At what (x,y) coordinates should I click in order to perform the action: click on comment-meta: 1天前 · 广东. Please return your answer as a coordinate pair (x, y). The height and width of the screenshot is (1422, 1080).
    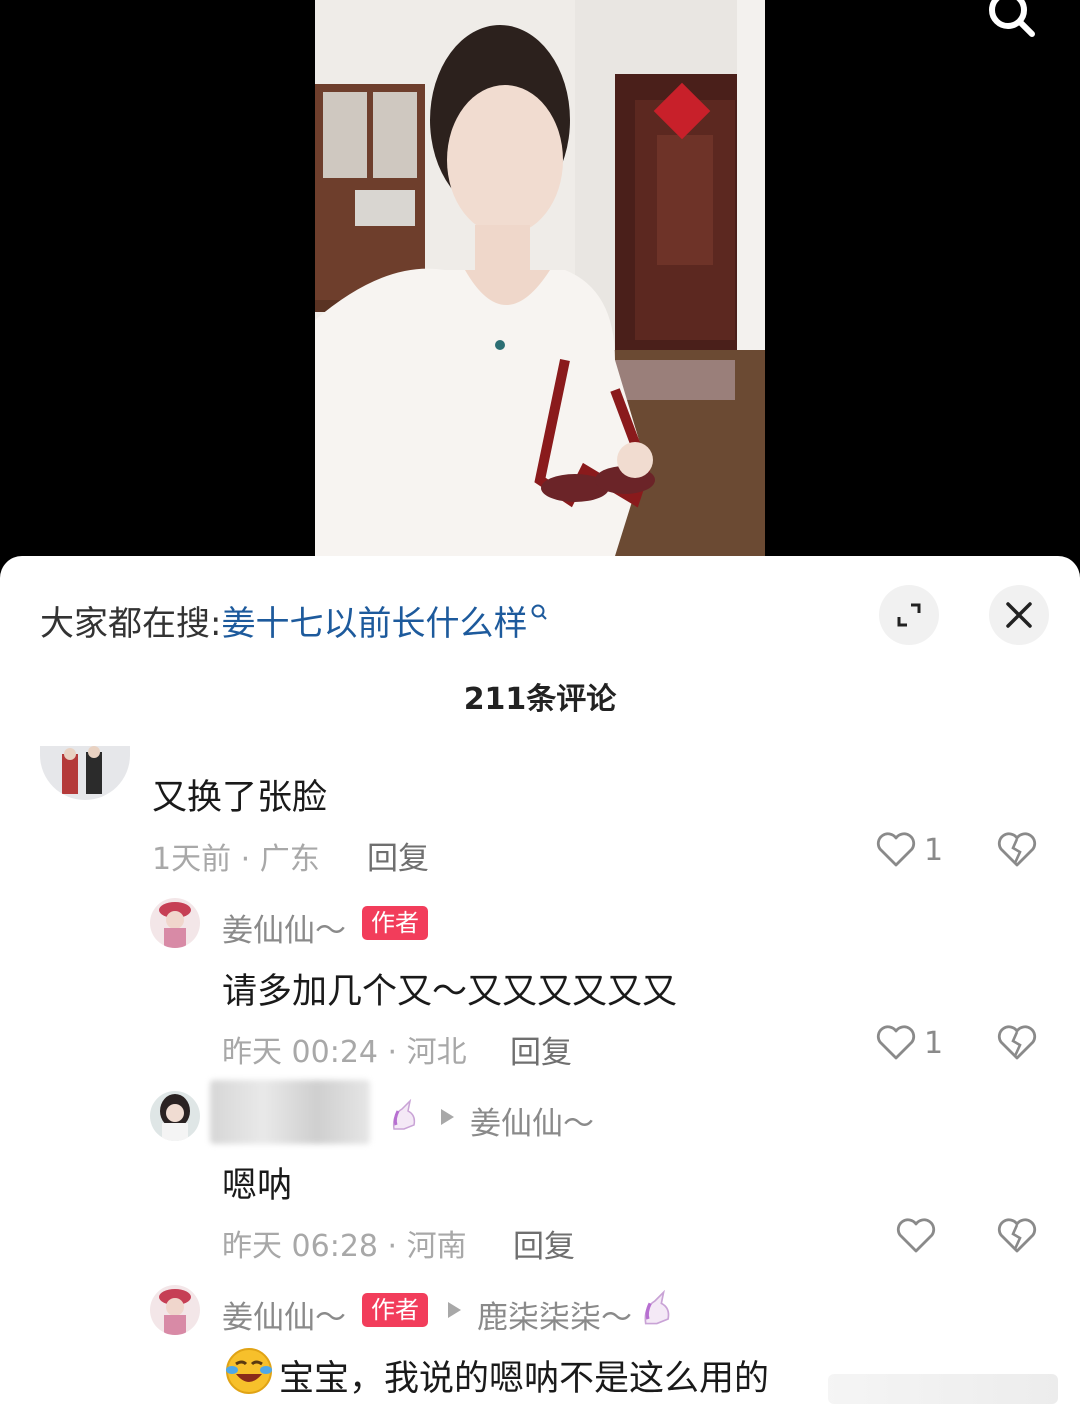
    Looking at the image, I should click on (236, 859).